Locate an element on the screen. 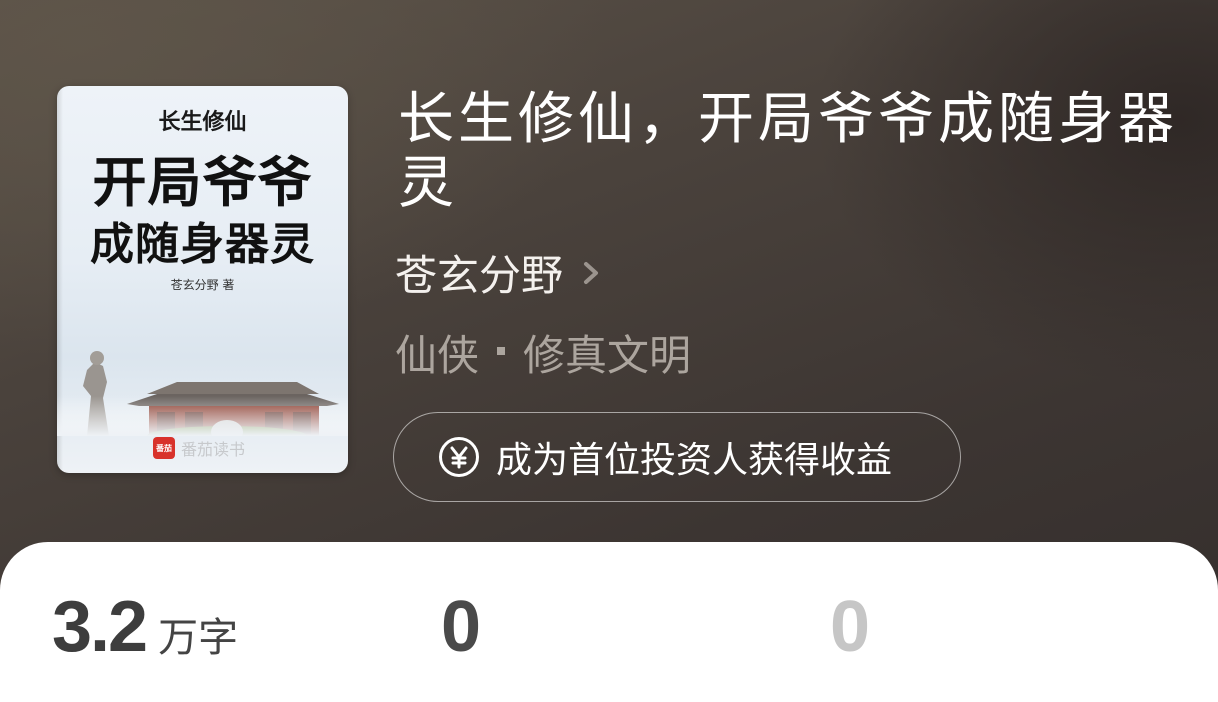  cover-small-title: 长生修仙 is located at coordinates (202, 122).